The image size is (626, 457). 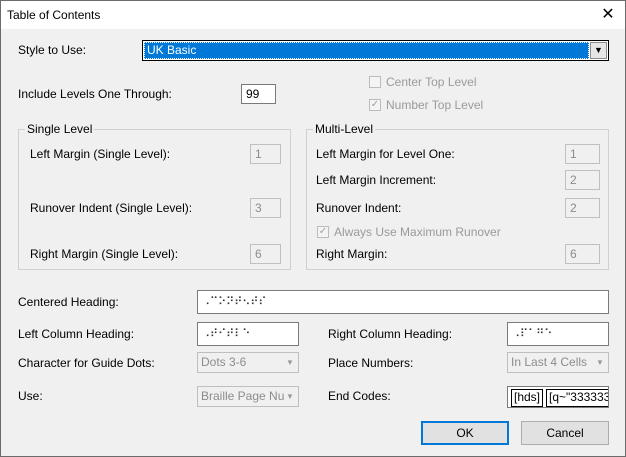 What do you see at coordinates (376, 180) in the screenshot?
I see `multi-increment-label: Left Margin Increment:` at bounding box center [376, 180].